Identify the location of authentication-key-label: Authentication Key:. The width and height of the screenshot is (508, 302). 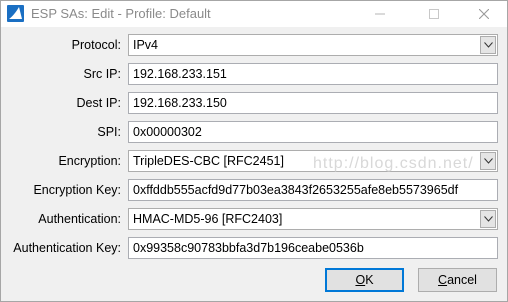
(67, 248).